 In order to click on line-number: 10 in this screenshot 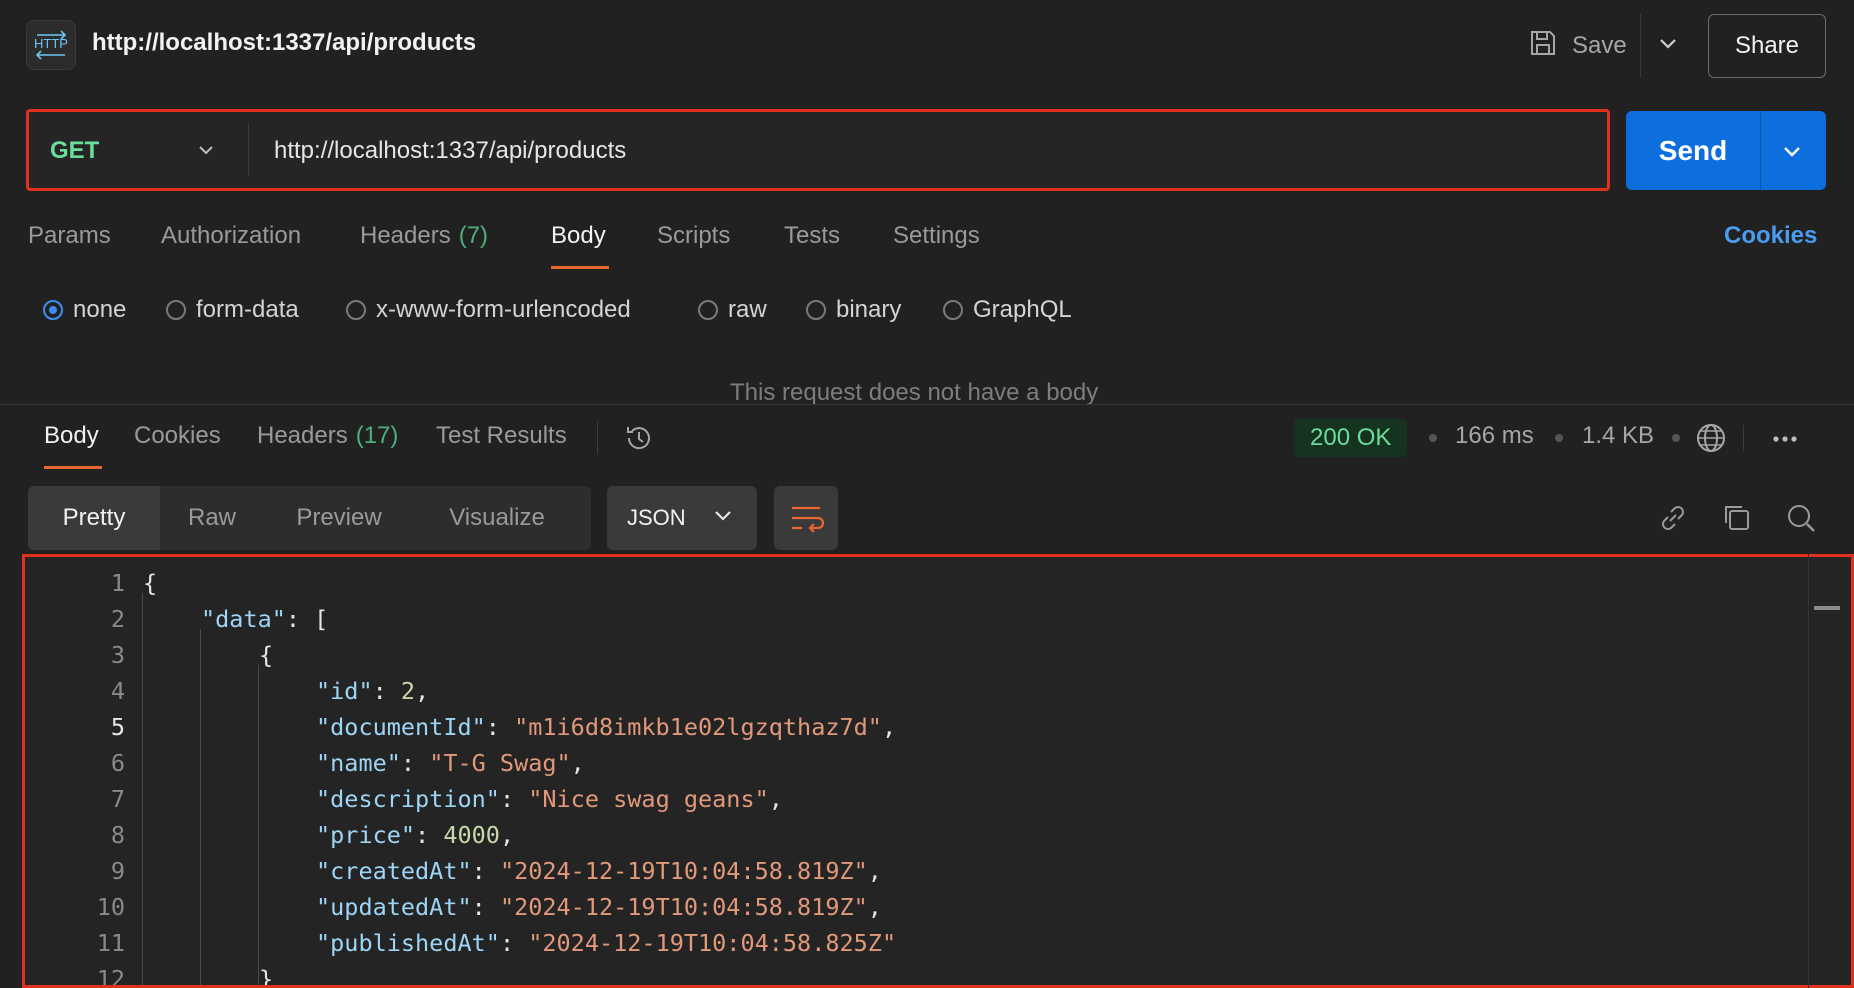, I will do `click(110, 907)`.